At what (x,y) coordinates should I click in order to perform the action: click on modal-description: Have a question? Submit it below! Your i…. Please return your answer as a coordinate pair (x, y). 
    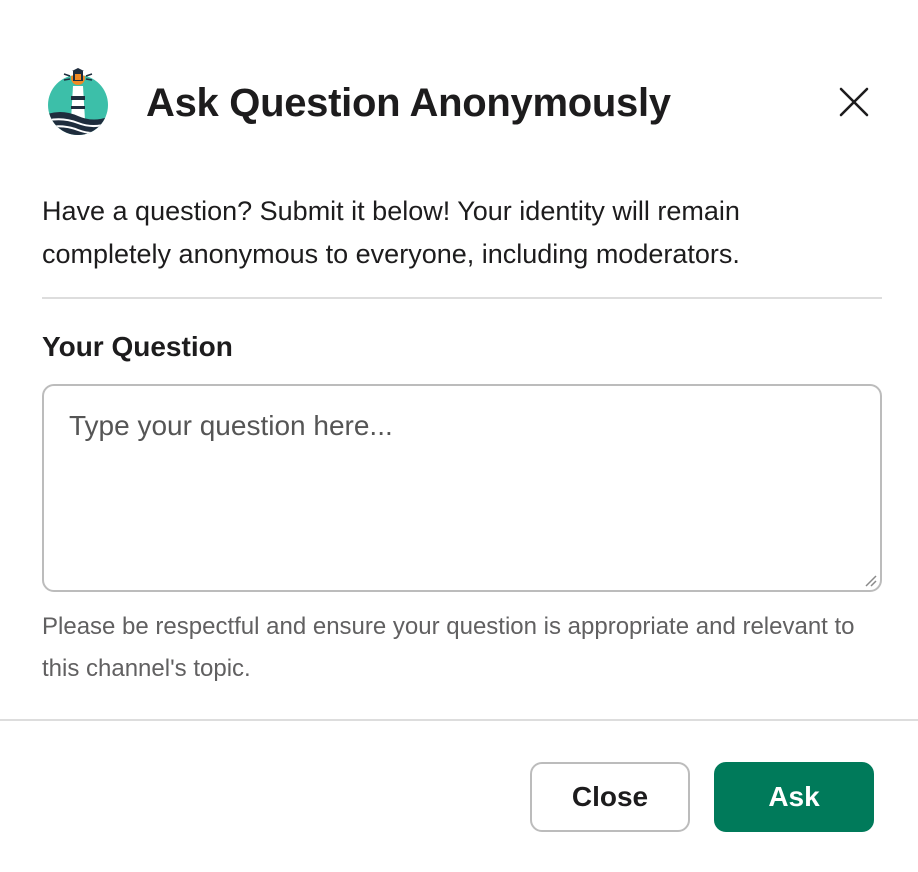
    Looking at the image, I should click on (391, 232).